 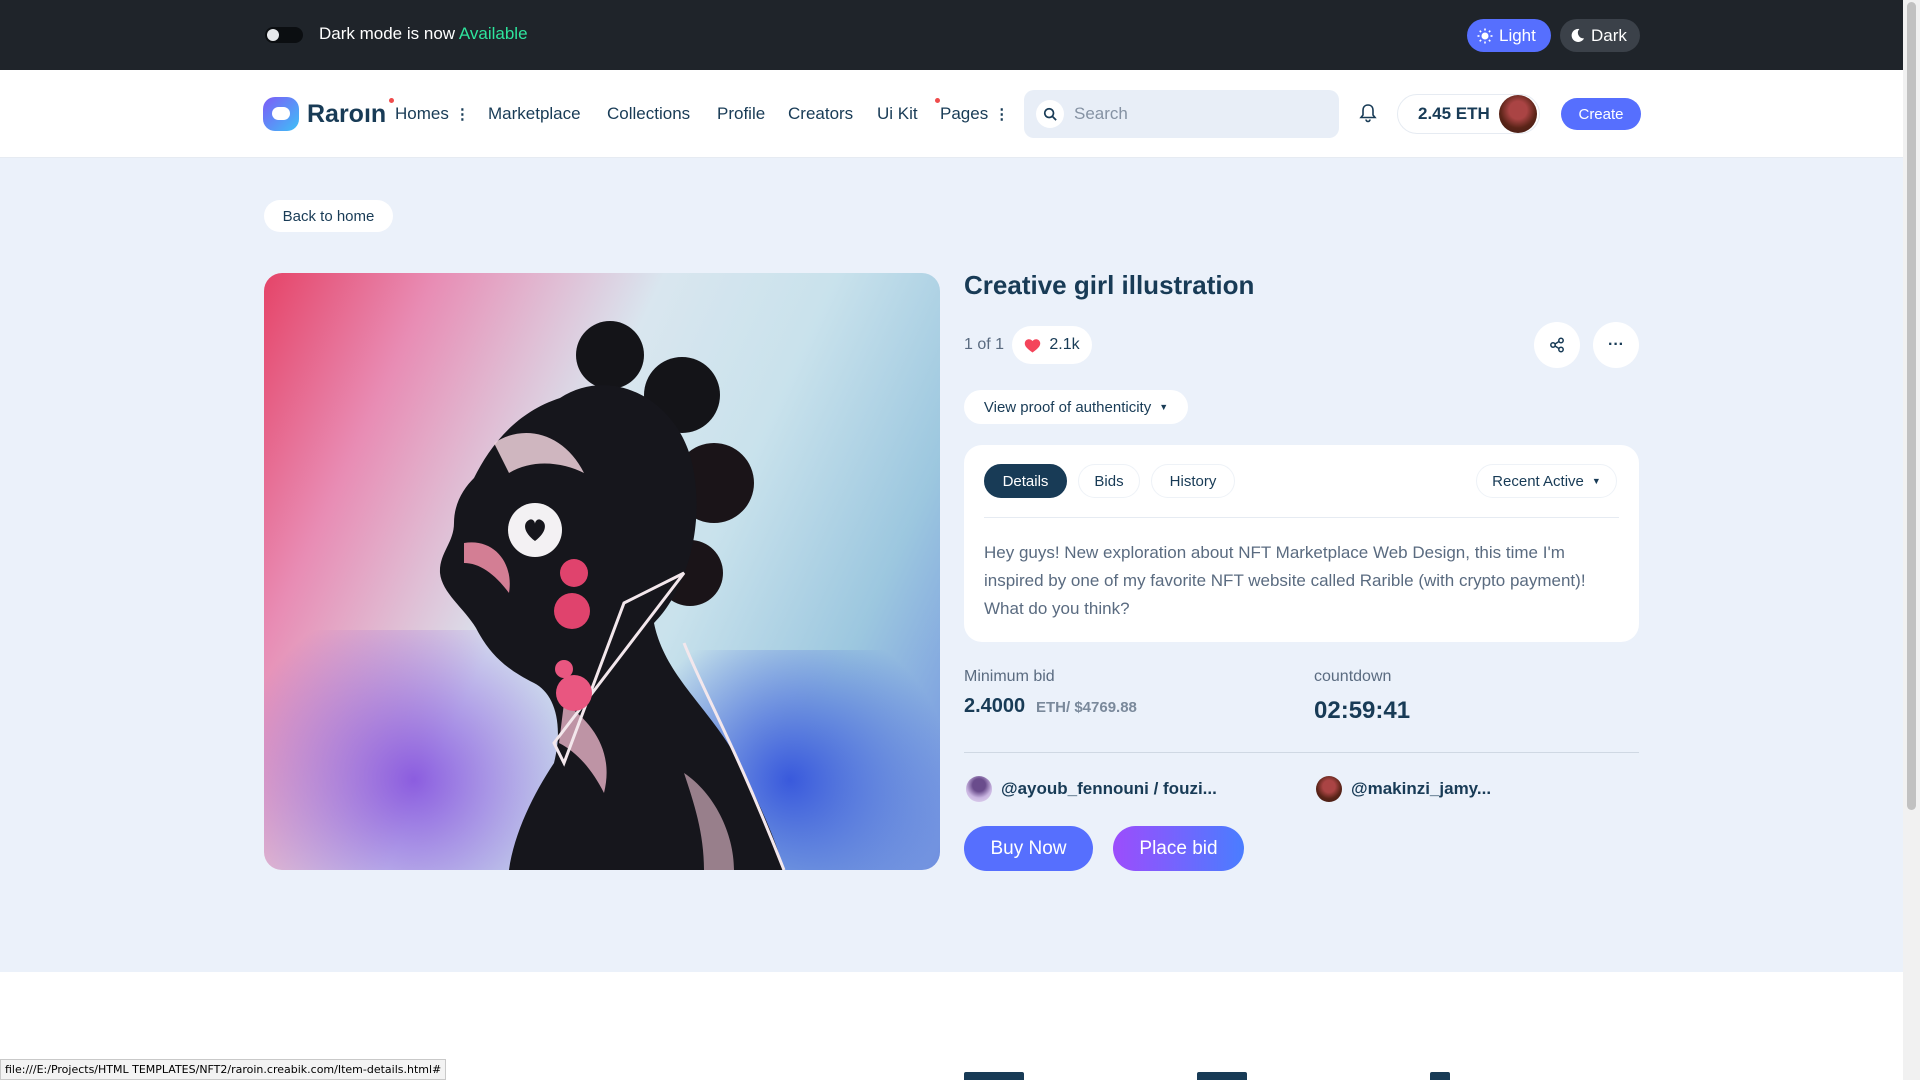 I want to click on announcement-message: Dark mode is now, so click(x=387, y=33).